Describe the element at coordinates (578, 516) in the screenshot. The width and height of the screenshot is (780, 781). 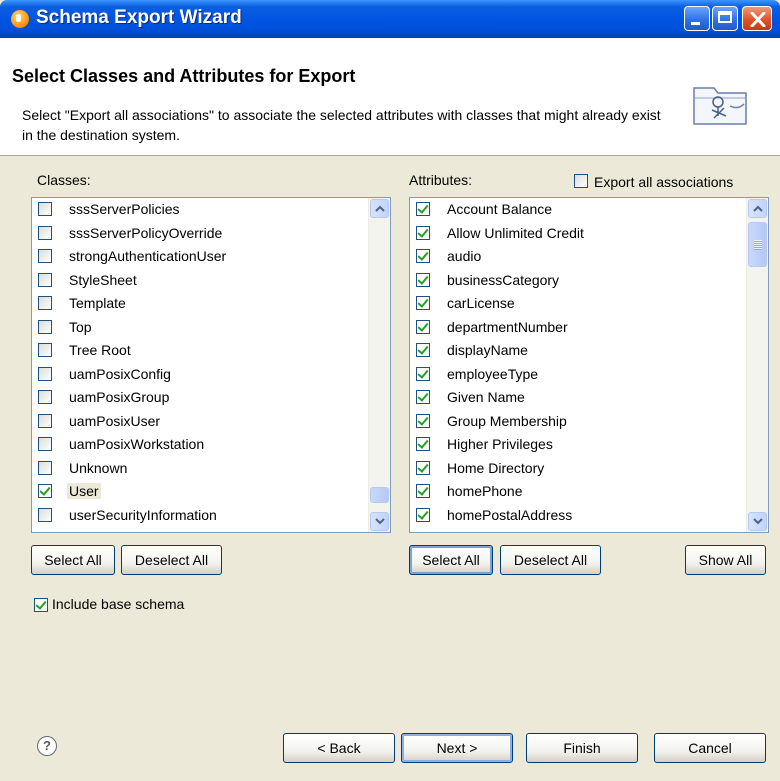
I see `attribute-list-item: homePostalAddress` at that location.